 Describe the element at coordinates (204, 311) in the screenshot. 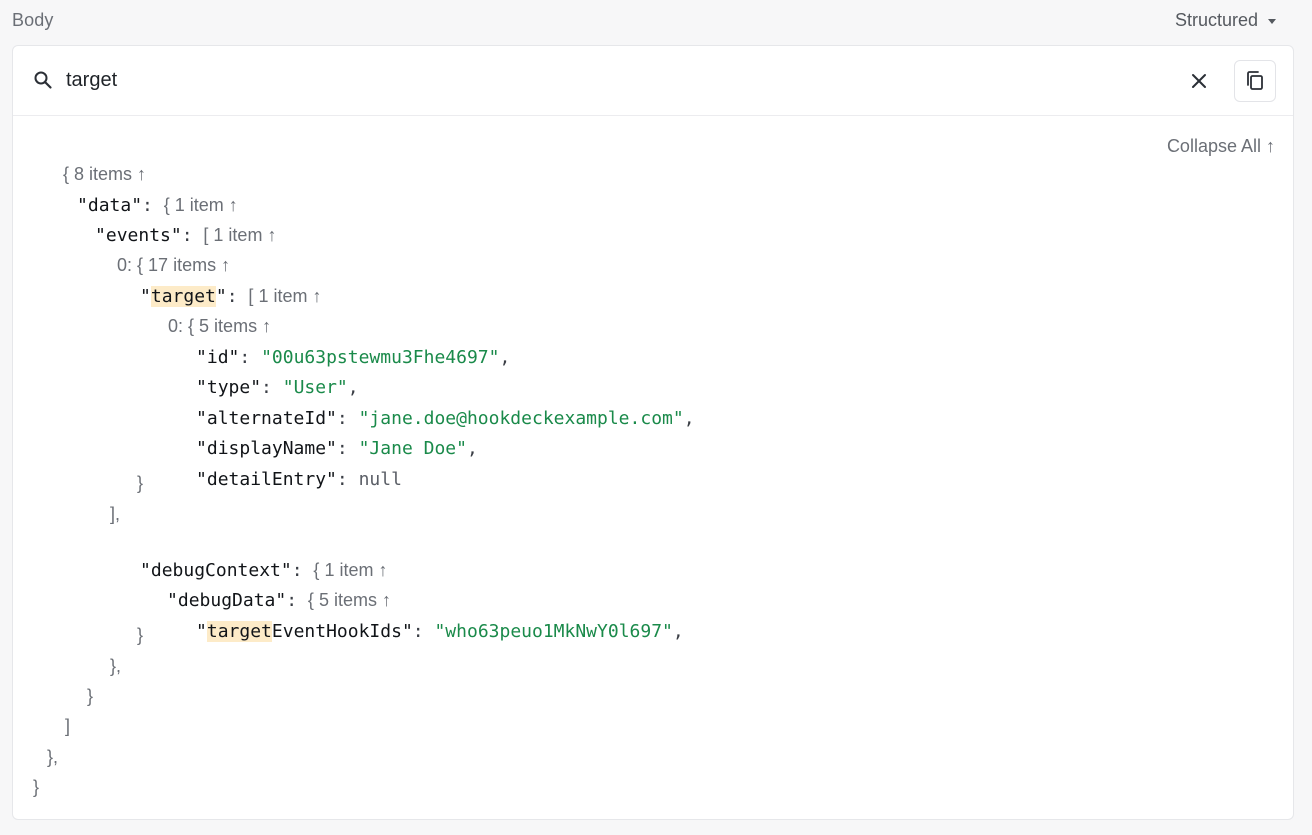

I see `tree-row-target-0: 0: { 5 items ↑` at that location.